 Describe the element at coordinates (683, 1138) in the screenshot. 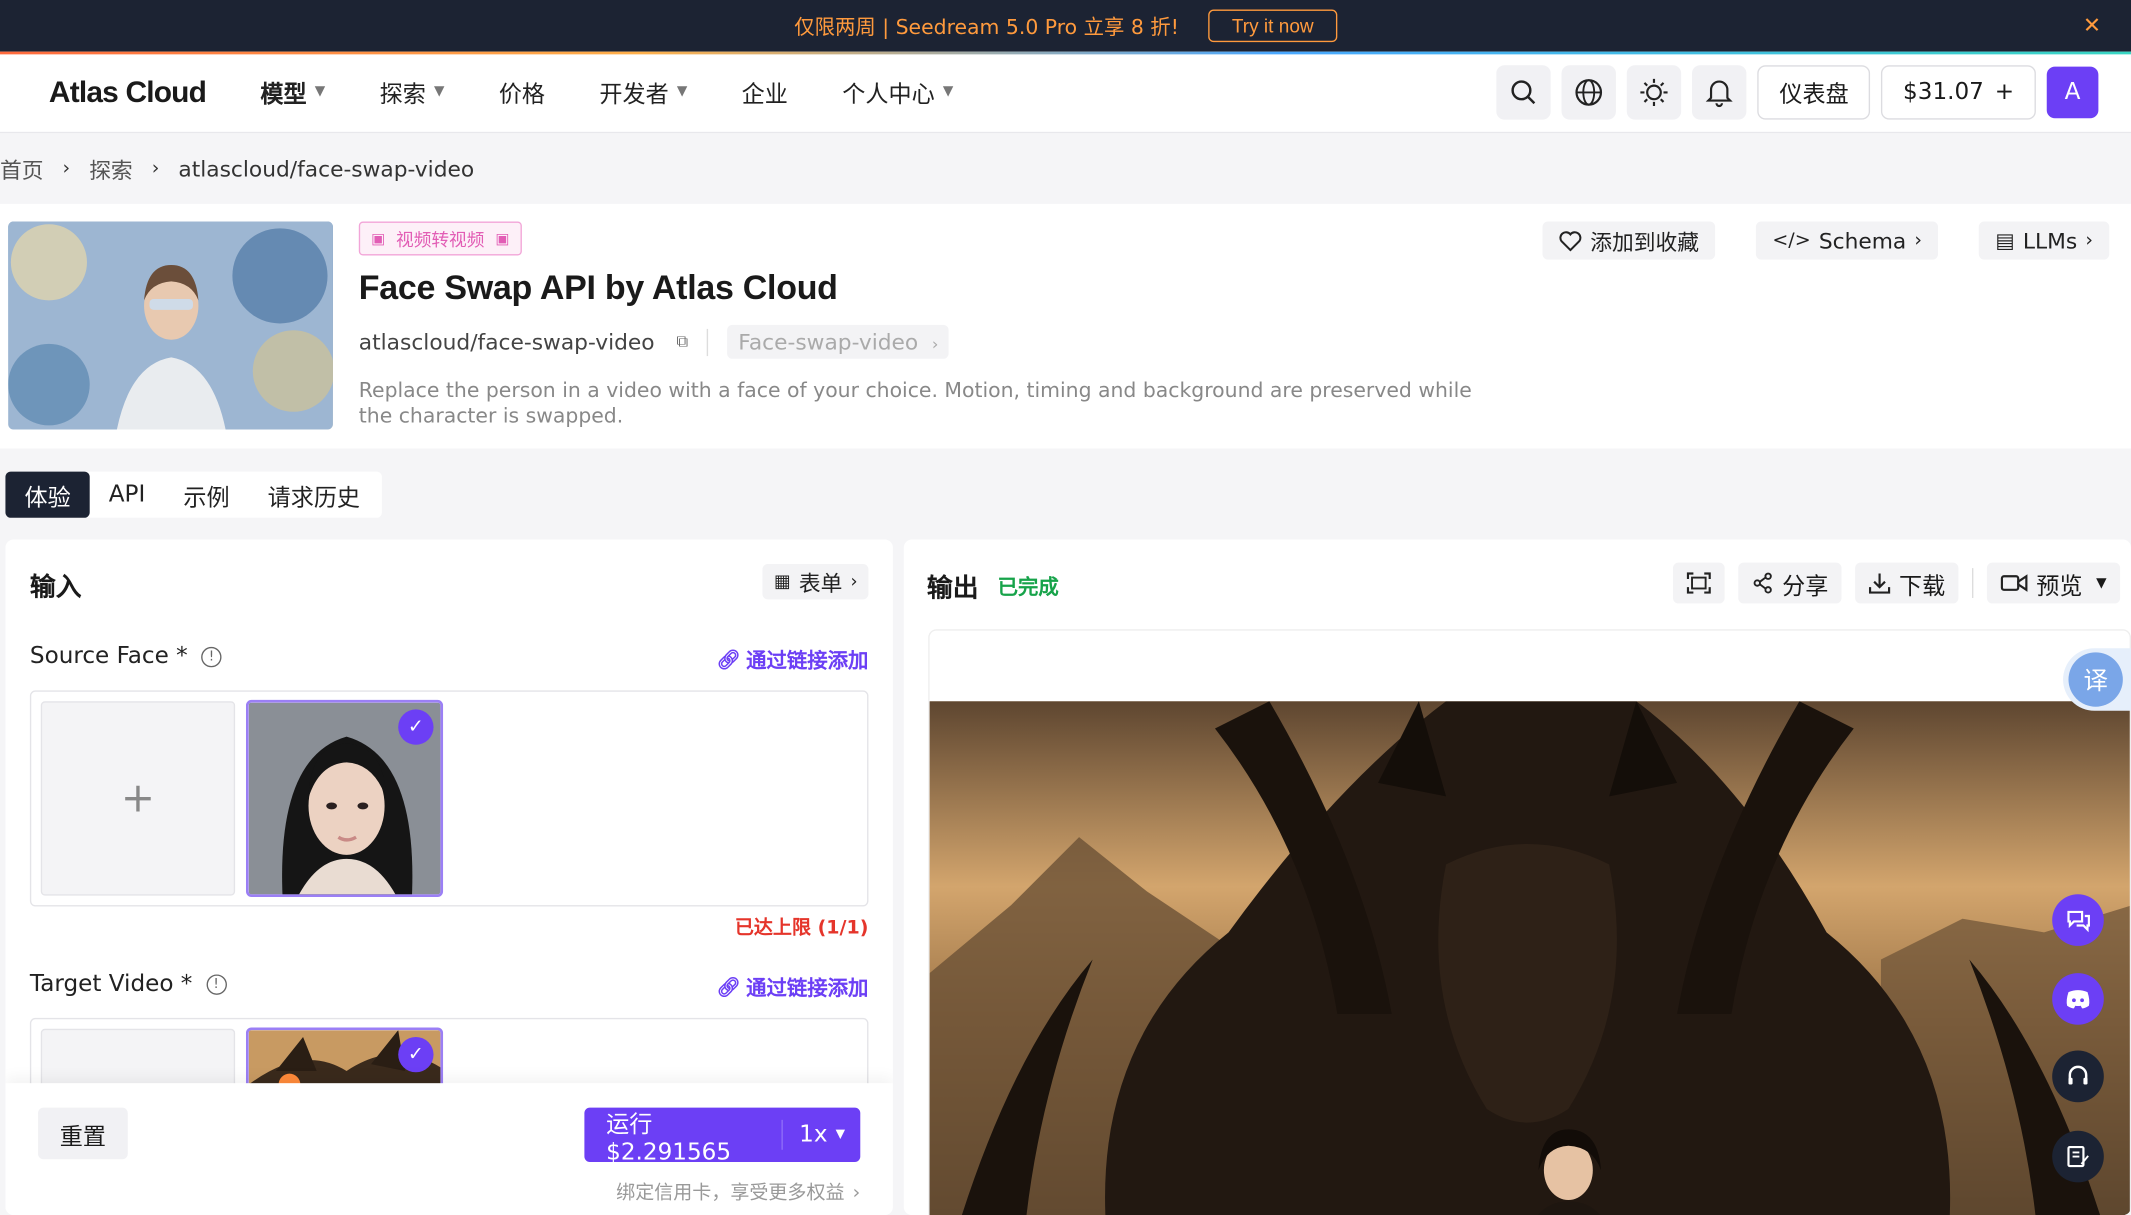

I see `run-label: 运行 $2.291565` at that location.